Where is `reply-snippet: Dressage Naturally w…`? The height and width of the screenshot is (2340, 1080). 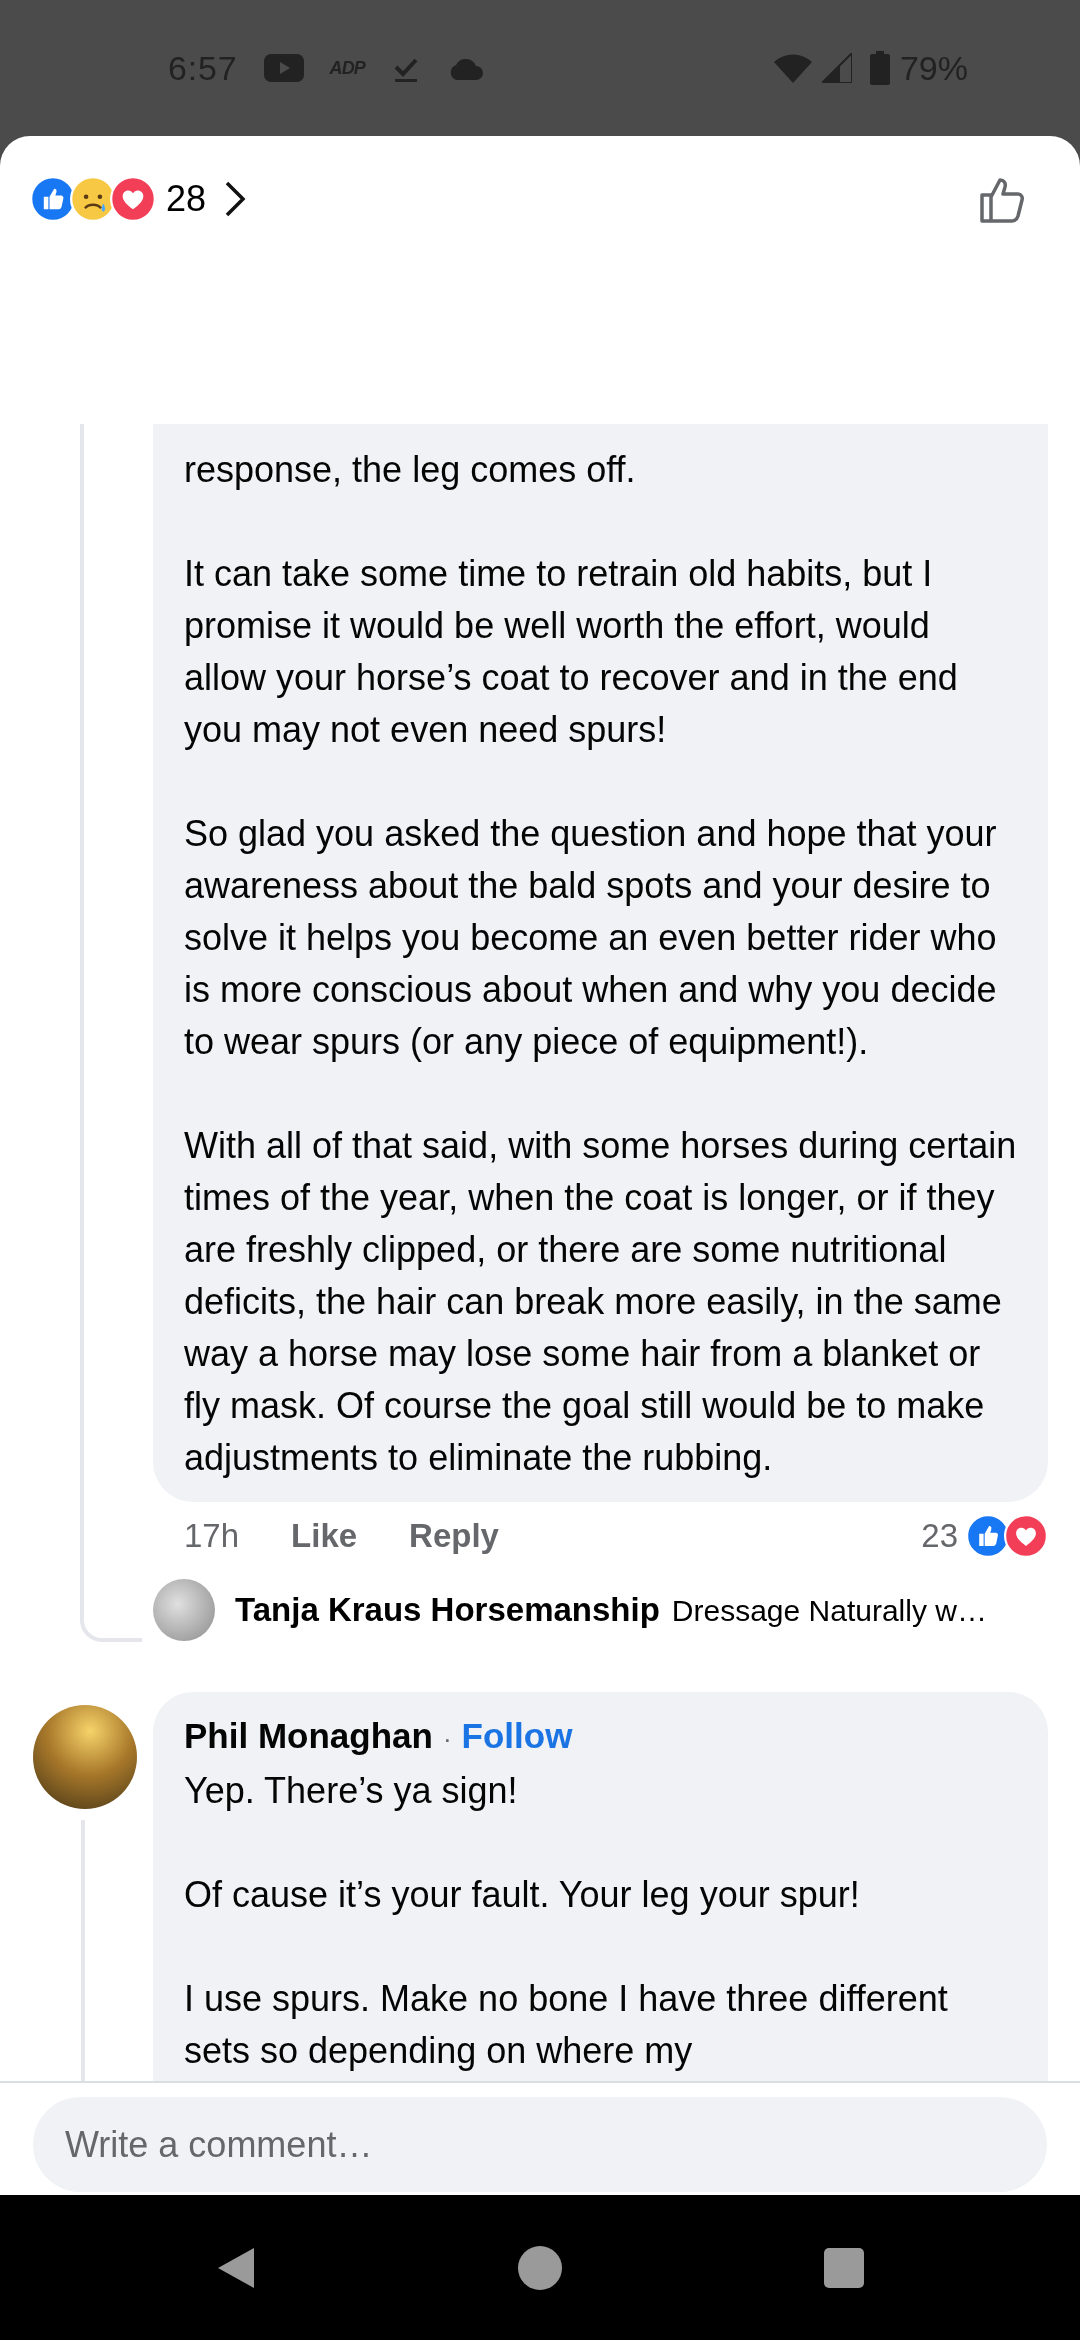
reply-snippet: Dressage Naturally w… is located at coordinates (829, 1610).